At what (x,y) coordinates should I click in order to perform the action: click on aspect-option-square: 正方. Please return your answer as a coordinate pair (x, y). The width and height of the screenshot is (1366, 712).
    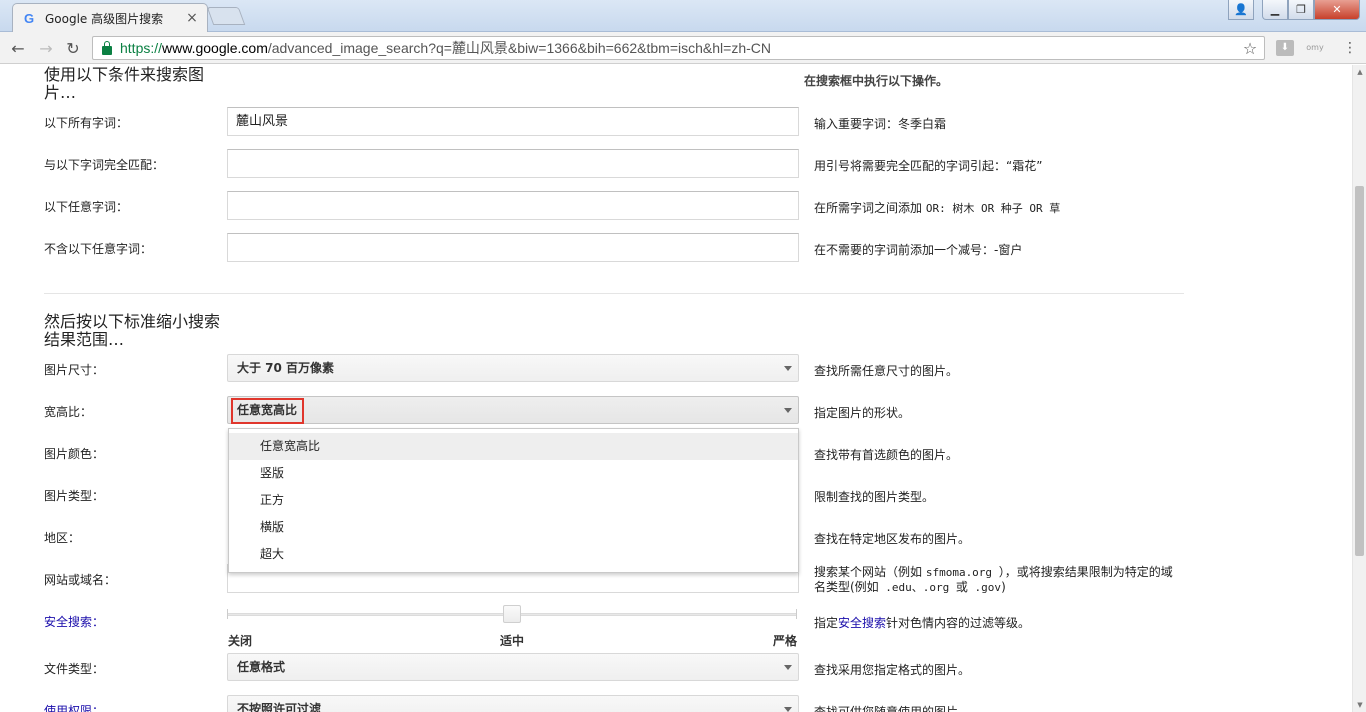
    Looking at the image, I should click on (513, 500).